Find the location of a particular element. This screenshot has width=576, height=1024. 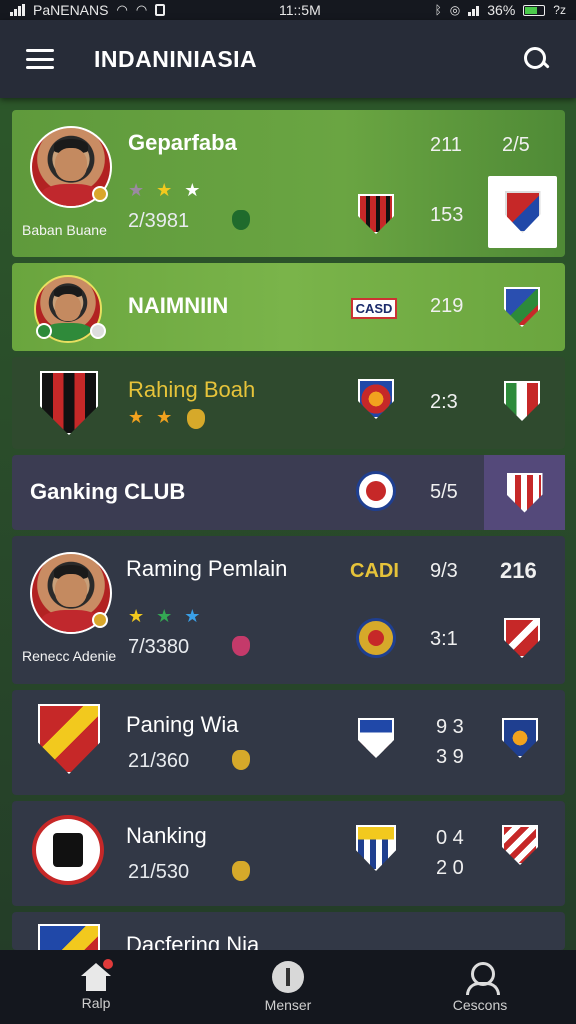

battery-percent: 36% is located at coordinates (501, 10).